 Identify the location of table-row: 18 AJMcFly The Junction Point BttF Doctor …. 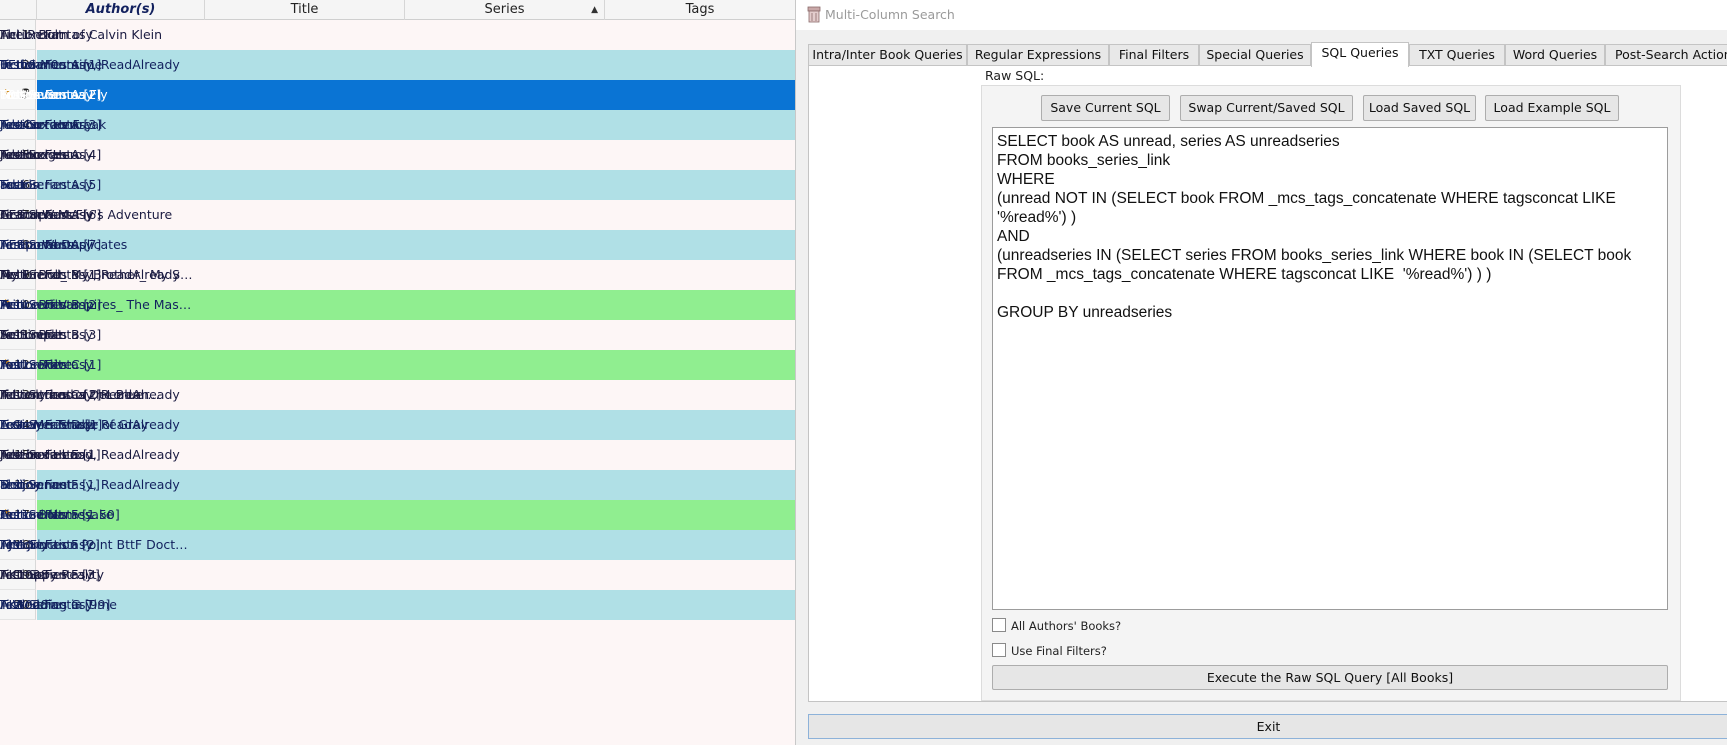
(397, 545).